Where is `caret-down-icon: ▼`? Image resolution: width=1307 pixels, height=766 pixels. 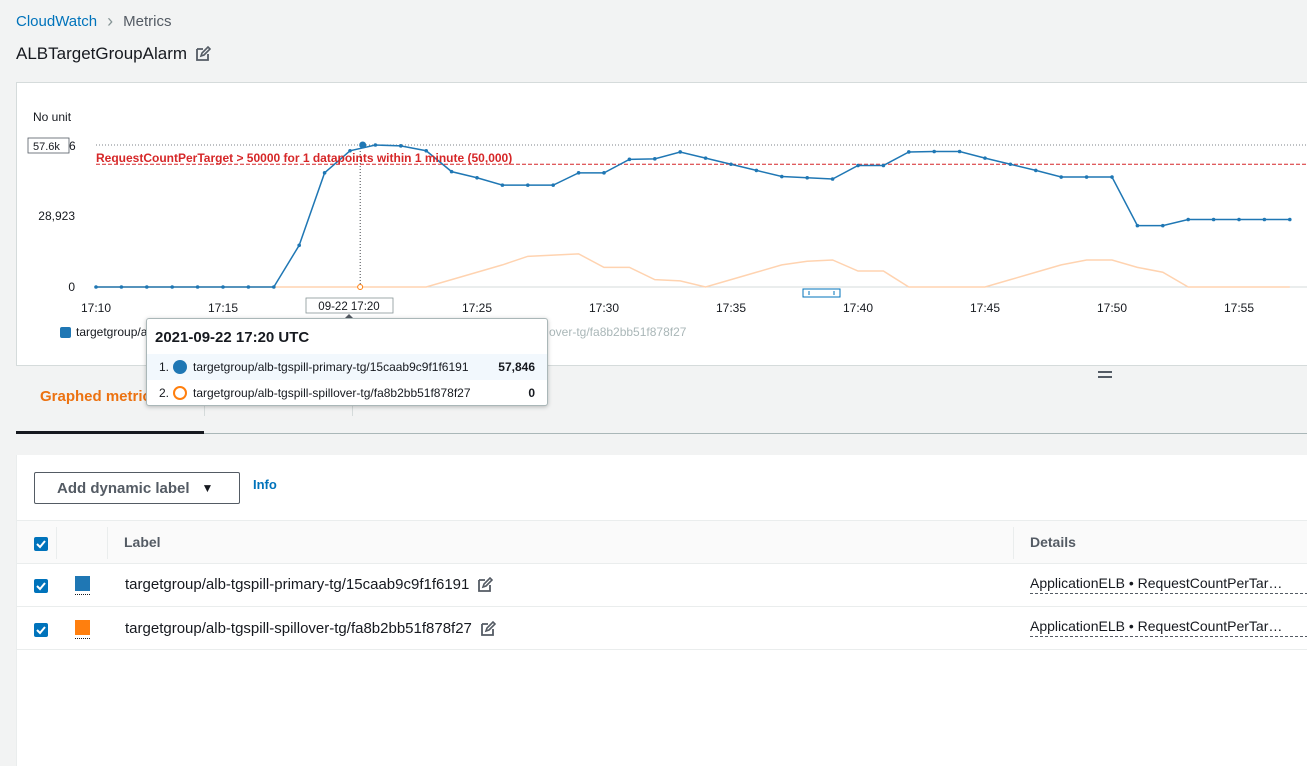 caret-down-icon: ▼ is located at coordinates (207, 488).